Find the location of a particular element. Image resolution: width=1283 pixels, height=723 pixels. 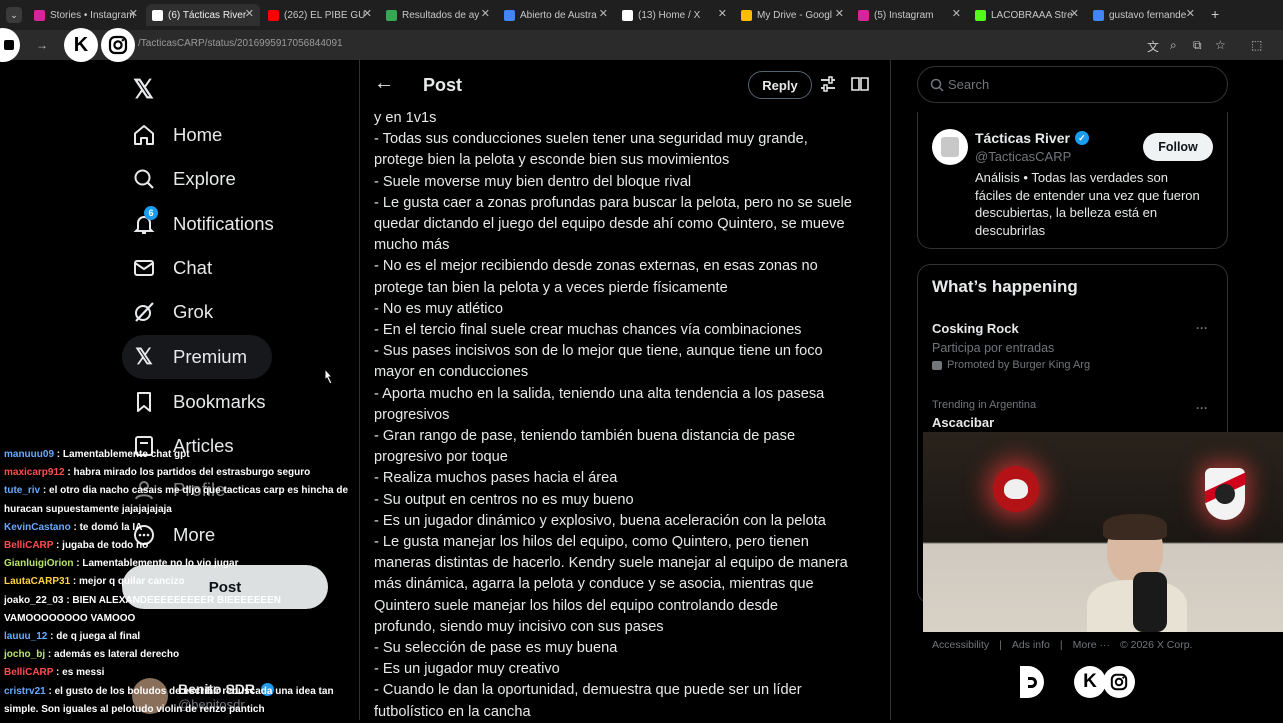

page-title: Post is located at coordinates (443, 85).